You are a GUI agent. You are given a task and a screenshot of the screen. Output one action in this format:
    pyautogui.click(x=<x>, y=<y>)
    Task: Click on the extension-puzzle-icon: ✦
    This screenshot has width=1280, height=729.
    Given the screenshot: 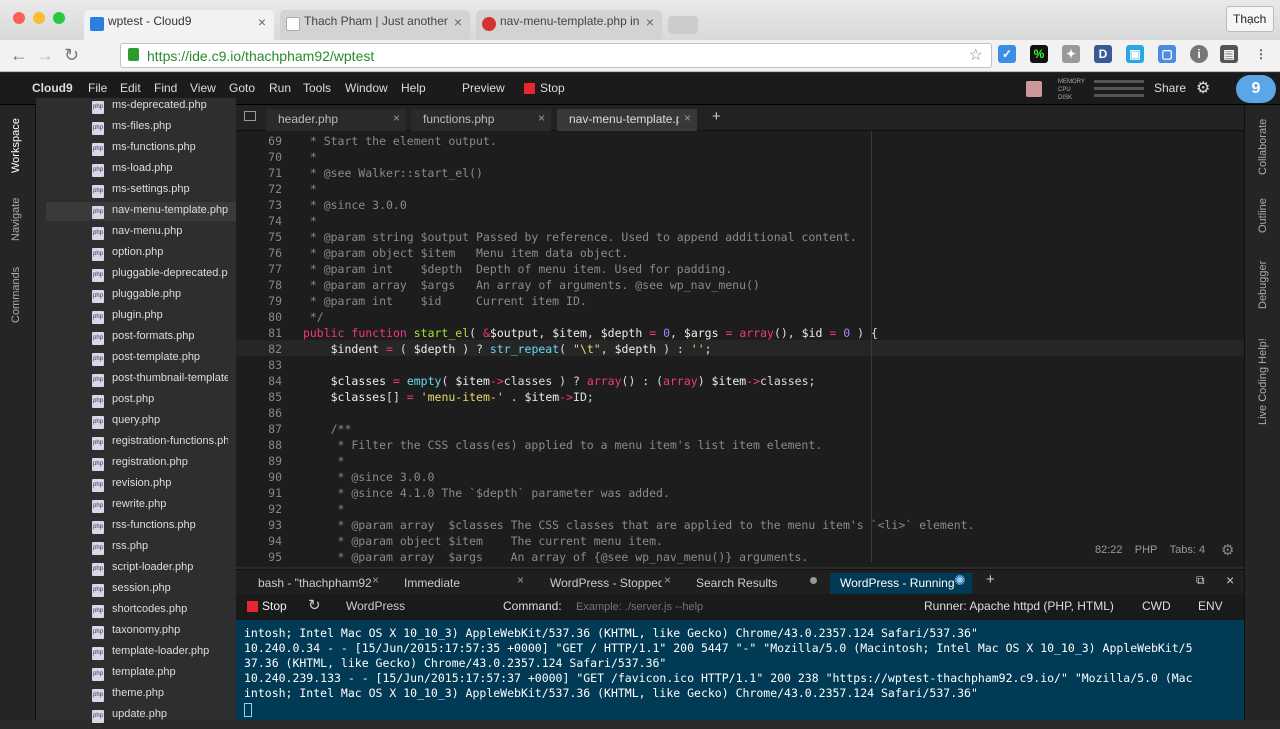 What is the action you would take?
    pyautogui.click(x=1071, y=54)
    